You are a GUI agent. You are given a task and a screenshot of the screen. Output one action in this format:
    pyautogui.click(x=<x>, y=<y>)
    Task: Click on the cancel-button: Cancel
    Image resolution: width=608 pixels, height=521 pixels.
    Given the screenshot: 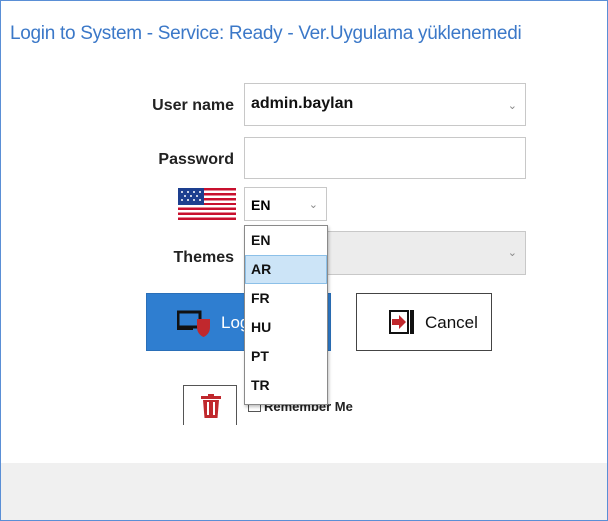 What is the action you would take?
    pyautogui.click(x=424, y=322)
    